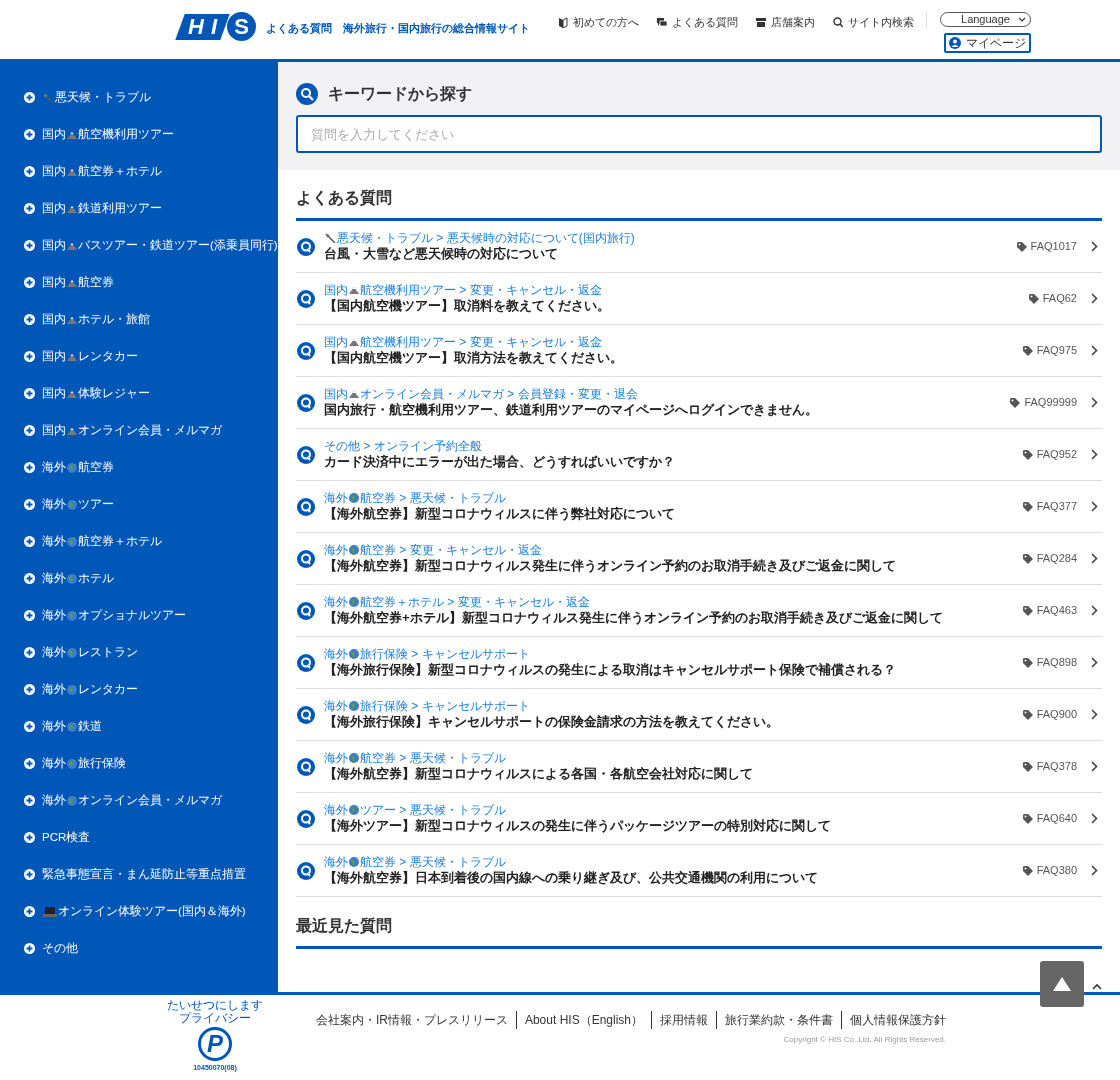  I want to click on question-title: 【海外旅行保険】新型コロナウィルスの発生による取消はキャンセルサポート保険で補償される？, so click(610, 670).